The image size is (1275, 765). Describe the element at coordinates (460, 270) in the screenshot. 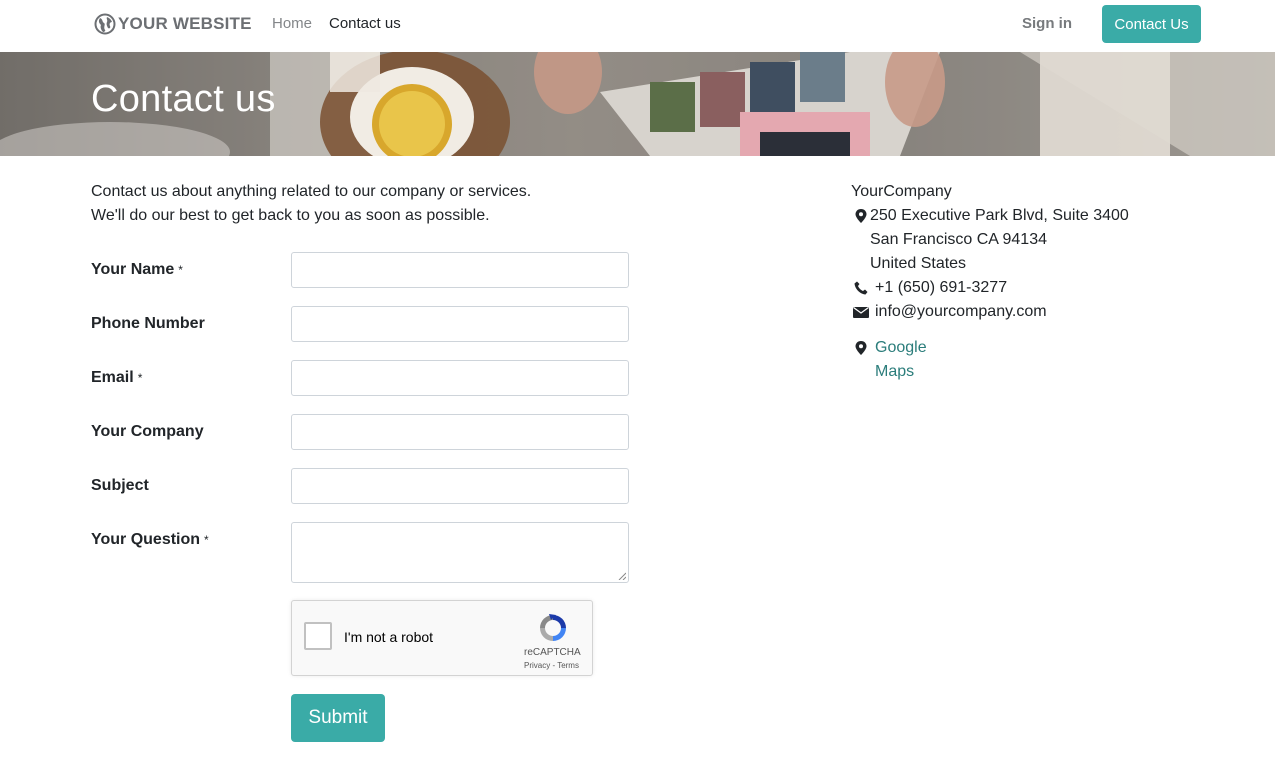

I see `your-name-input` at that location.